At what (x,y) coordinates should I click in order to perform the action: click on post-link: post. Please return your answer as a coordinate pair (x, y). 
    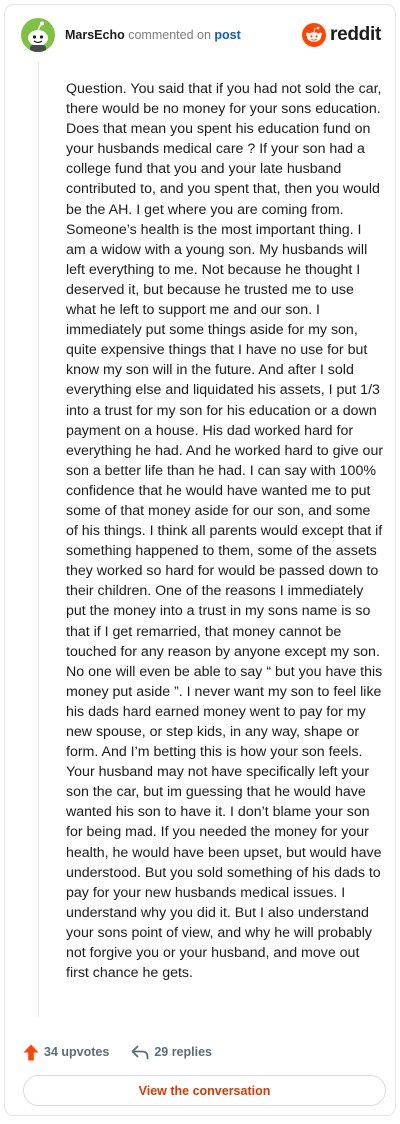
    Looking at the image, I should click on (227, 35).